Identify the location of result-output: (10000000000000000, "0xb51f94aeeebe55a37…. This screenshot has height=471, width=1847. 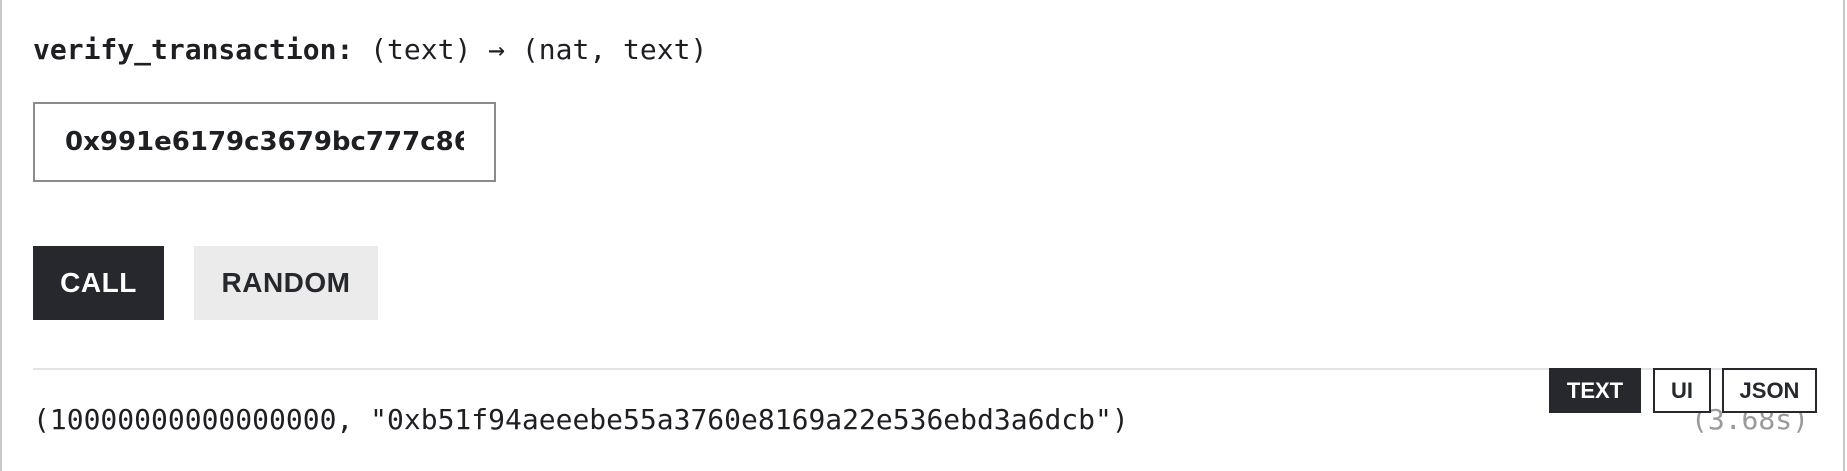
(581, 419).